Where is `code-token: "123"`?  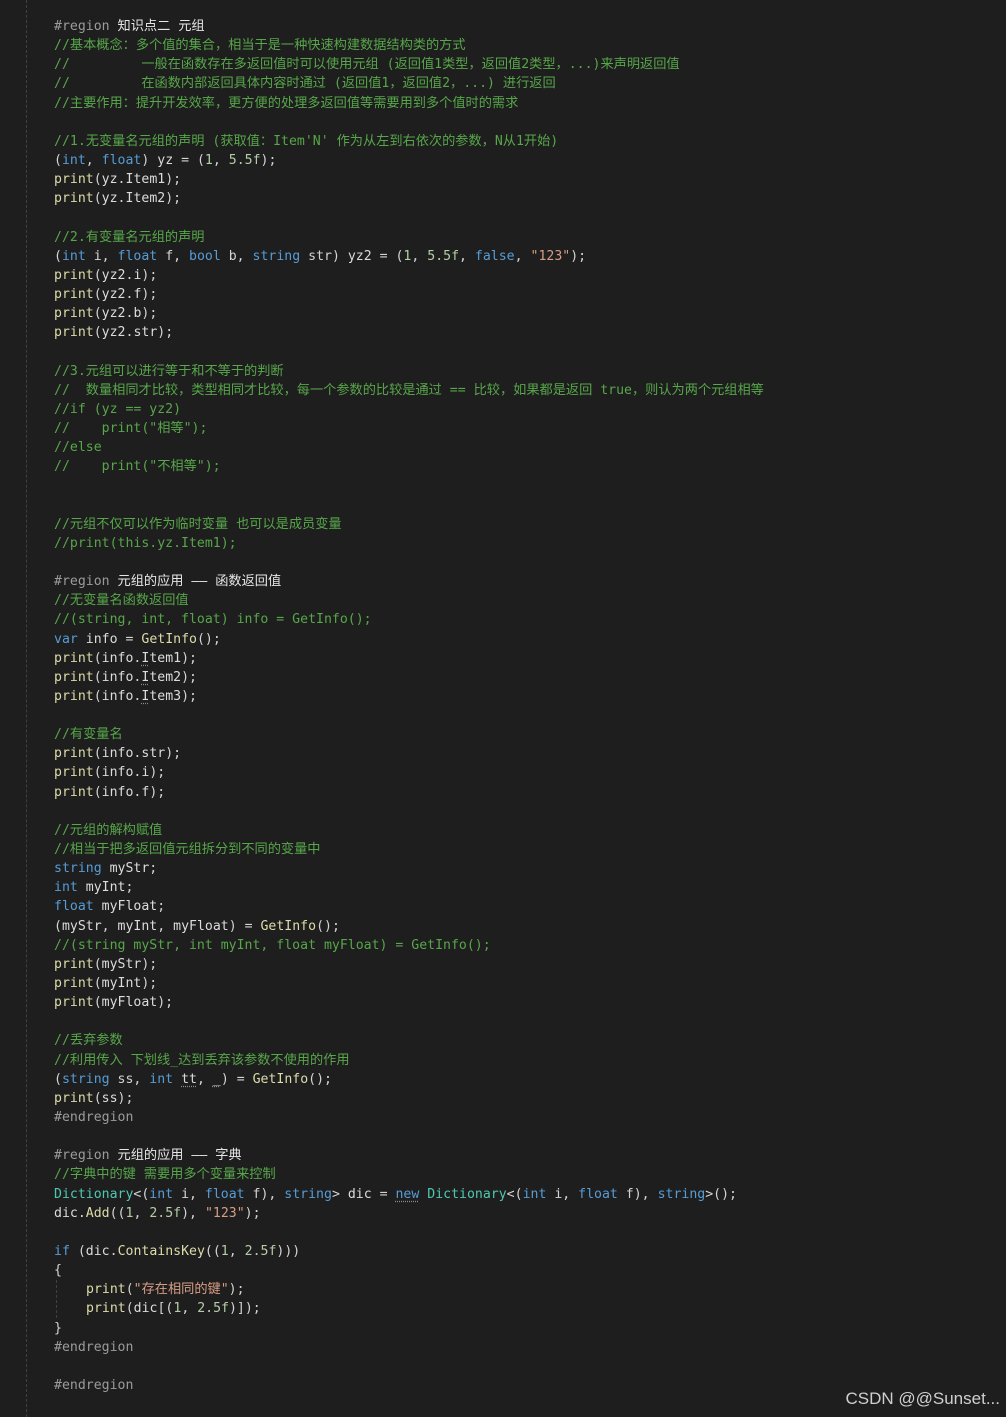 code-token: "123" is located at coordinates (224, 1213).